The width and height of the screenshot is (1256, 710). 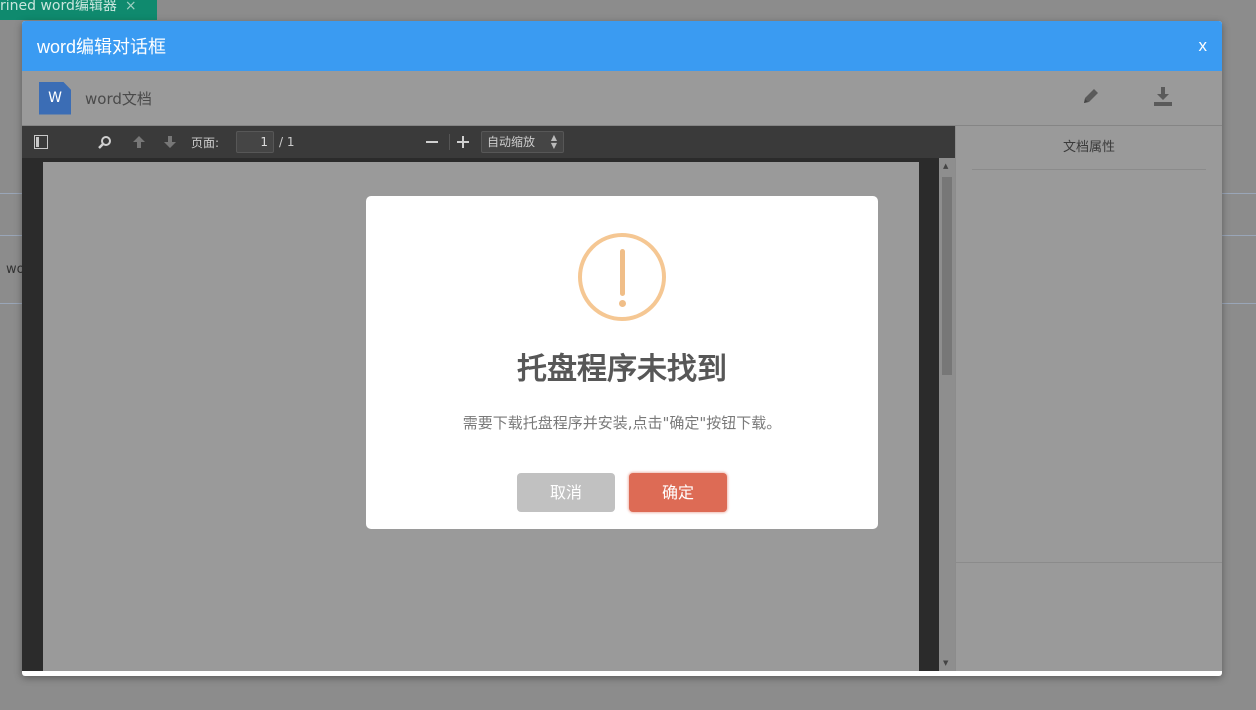 What do you see at coordinates (102, 47) in the screenshot?
I see `dialog-title: word编辑对话框` at bounding box center [102, 47].